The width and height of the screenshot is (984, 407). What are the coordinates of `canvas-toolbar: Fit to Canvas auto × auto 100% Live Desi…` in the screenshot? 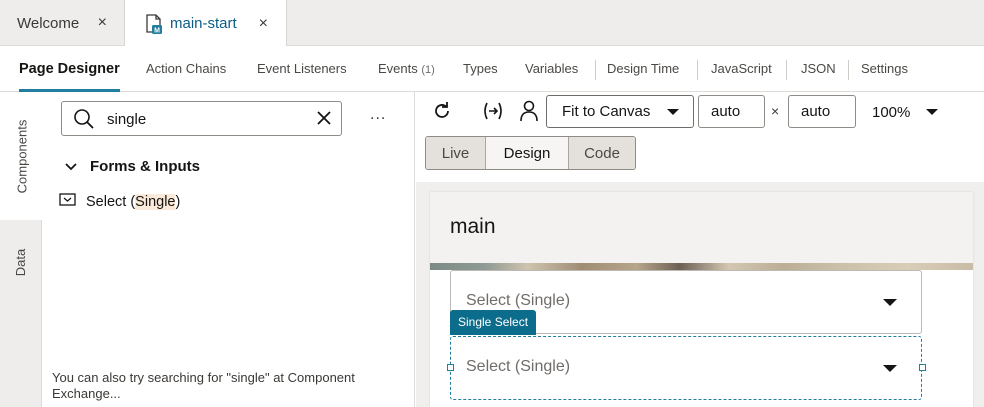 It's located at (700, 137).